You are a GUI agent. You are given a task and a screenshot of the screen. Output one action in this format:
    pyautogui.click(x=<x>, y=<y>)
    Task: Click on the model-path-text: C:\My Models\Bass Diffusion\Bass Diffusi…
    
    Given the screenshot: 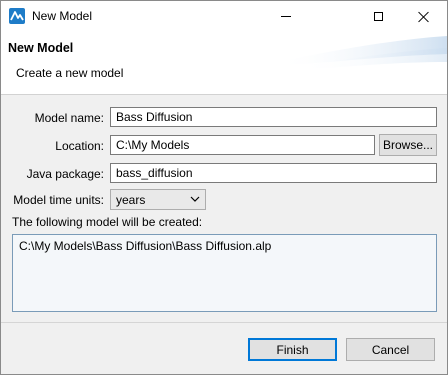 What is the action you would take?
    pyautogui.click(x=145, y=246)
    